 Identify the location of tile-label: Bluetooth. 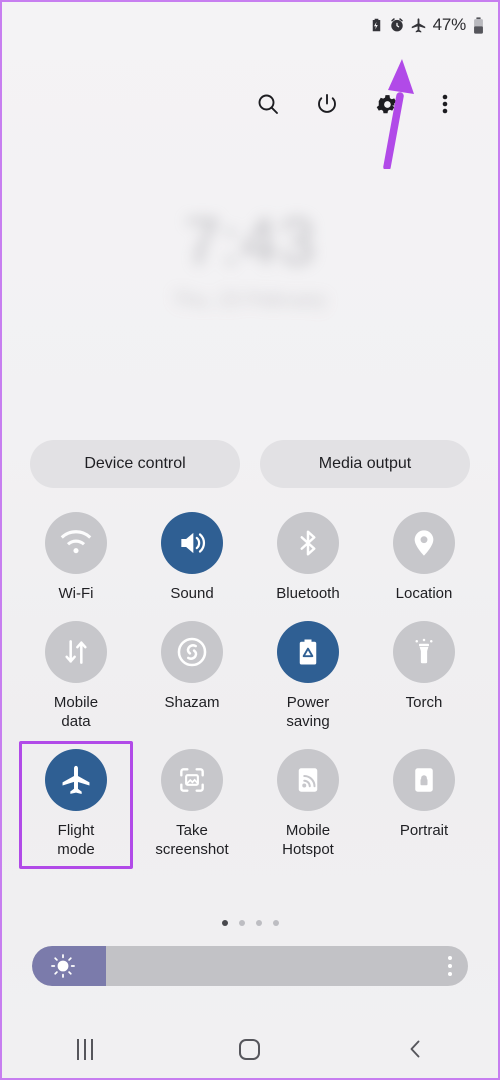
(308, 593).